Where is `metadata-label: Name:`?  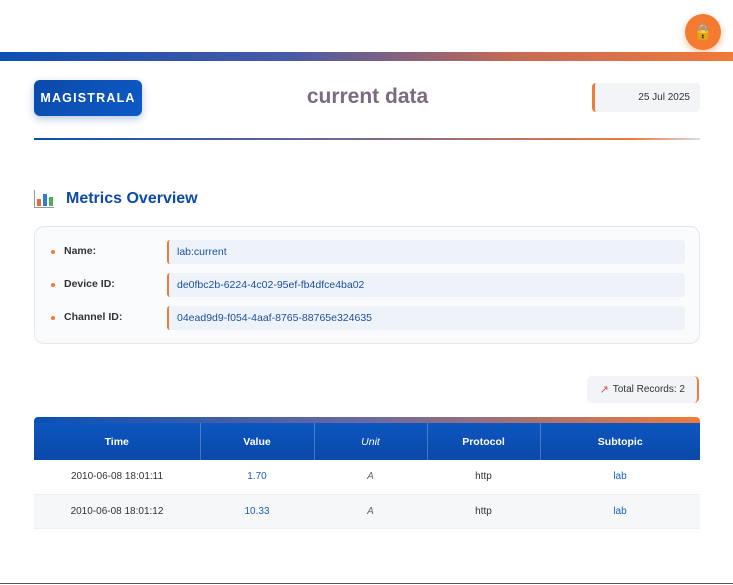 metadata-label: Name: is located at coordinates (80, 251).